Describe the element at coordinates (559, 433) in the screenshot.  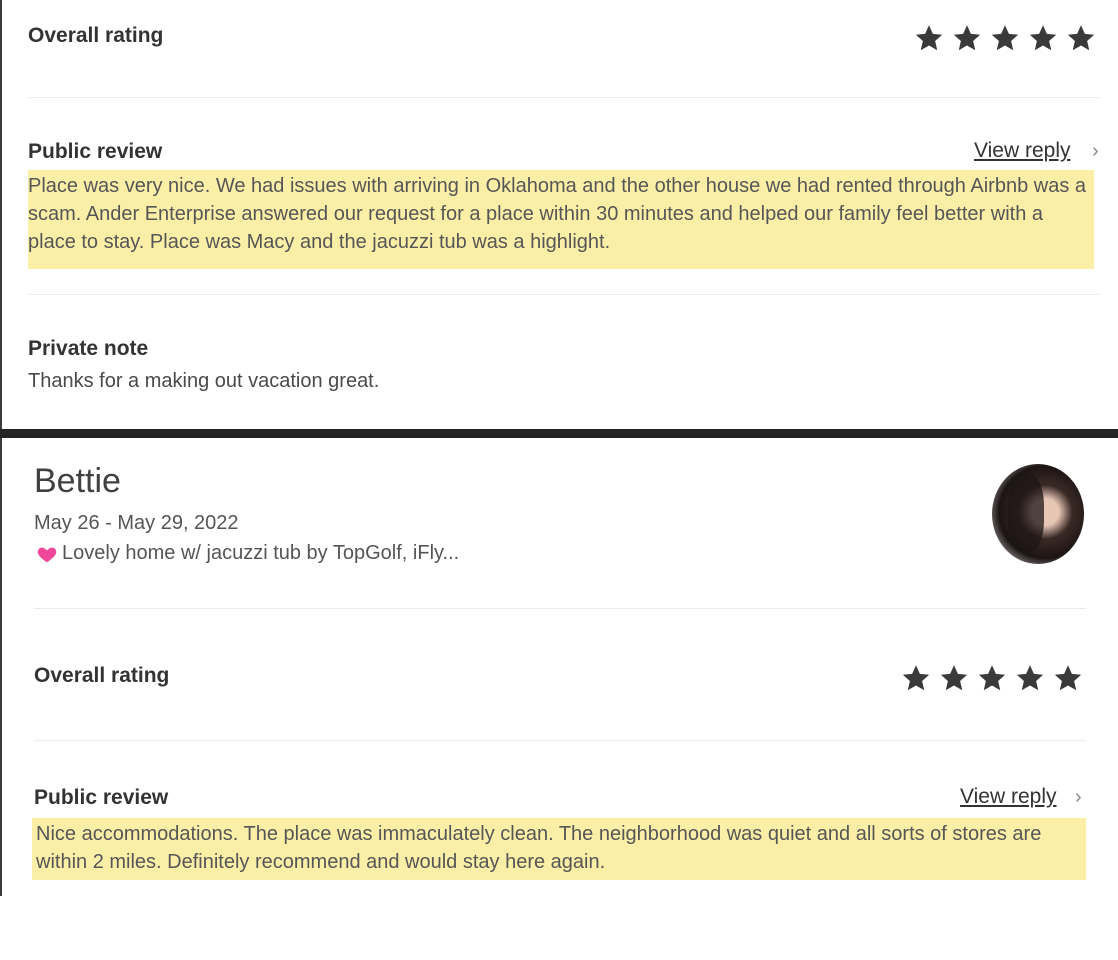
I see `section-divider` at that location.